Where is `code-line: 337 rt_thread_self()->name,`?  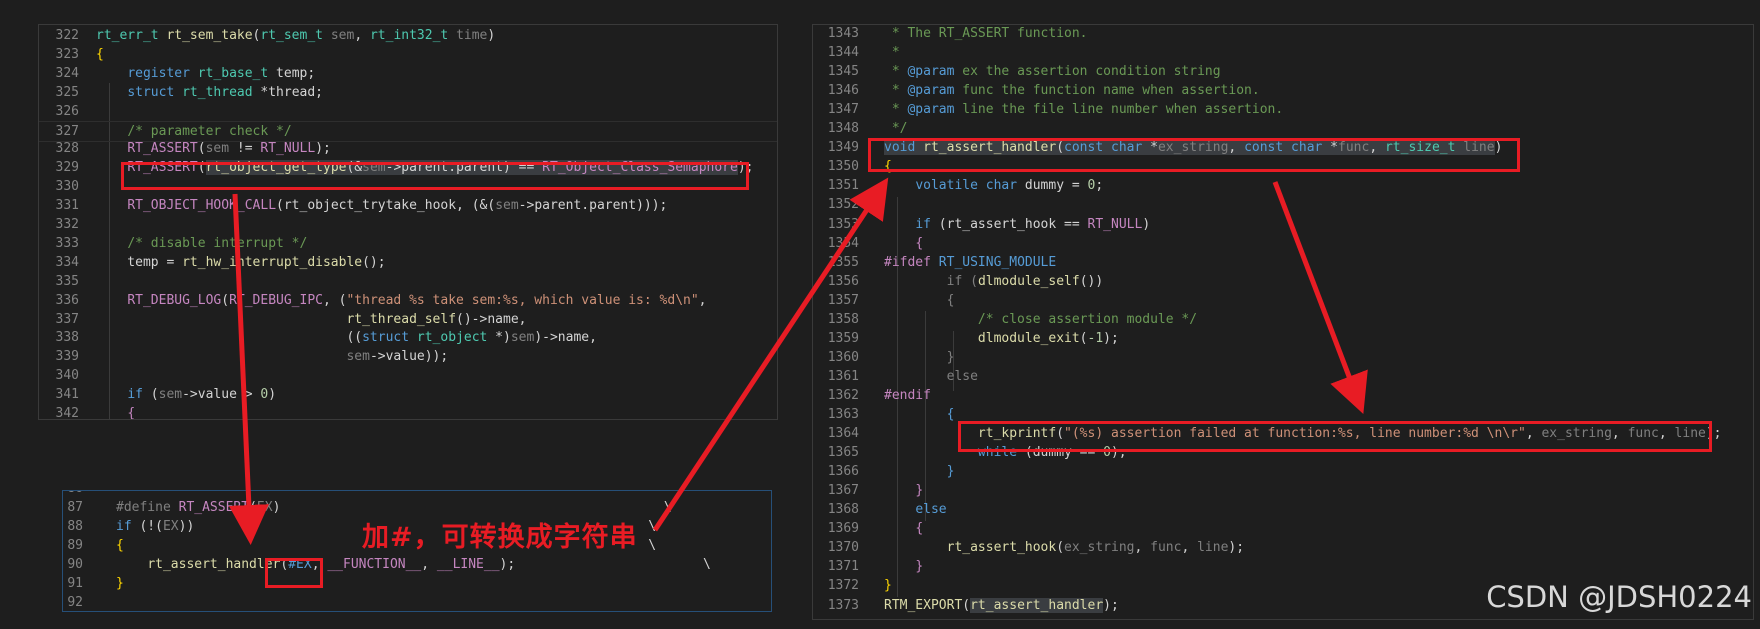
code-line: 337 rt_thread_self()->name, is located at coordinates (408, 319).